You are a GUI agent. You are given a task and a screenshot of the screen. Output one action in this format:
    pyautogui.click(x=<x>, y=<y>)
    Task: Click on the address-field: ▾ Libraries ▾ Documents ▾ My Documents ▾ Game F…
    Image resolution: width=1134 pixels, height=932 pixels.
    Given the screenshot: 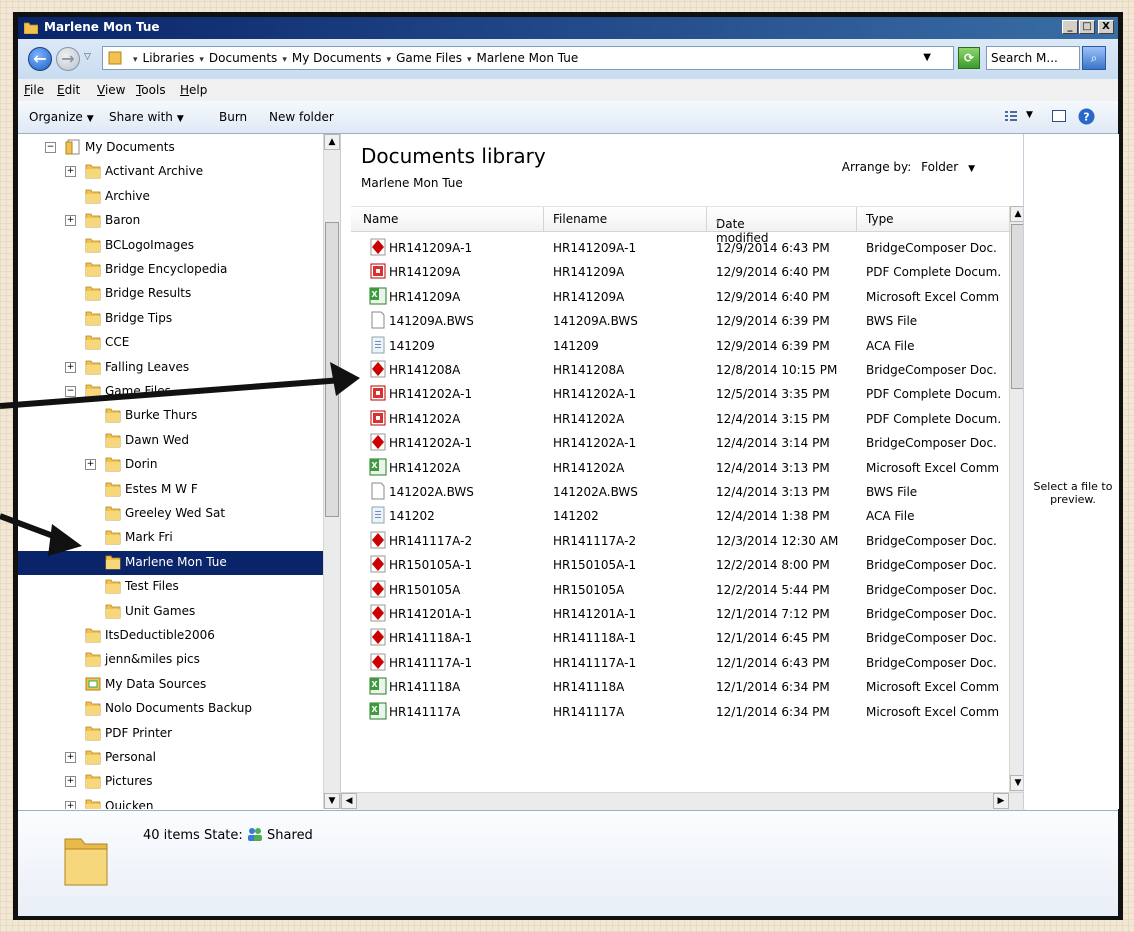 What is the action you would take?
    pyautogui.click(x=528, y=58)
    